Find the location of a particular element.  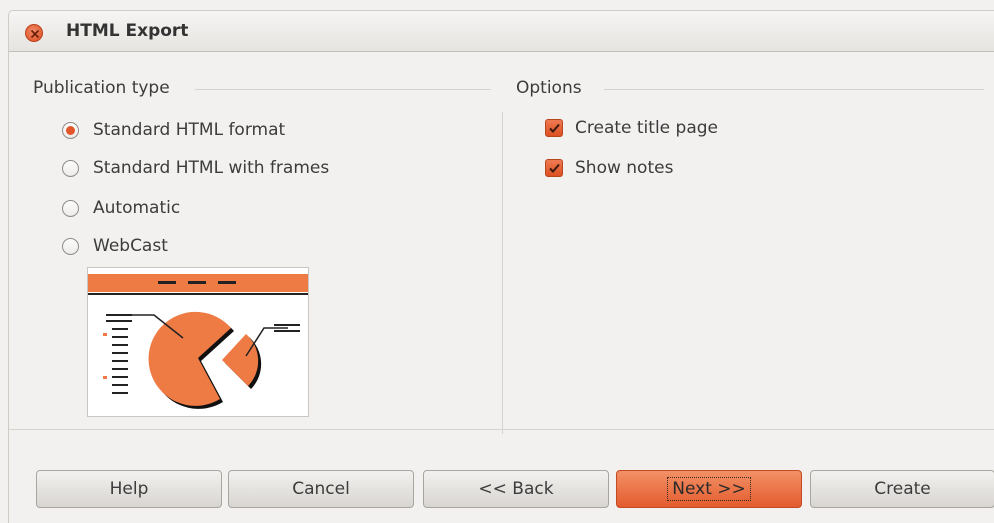

checkbox-create-title-page: Create title page is located at coordinates (631, 128).